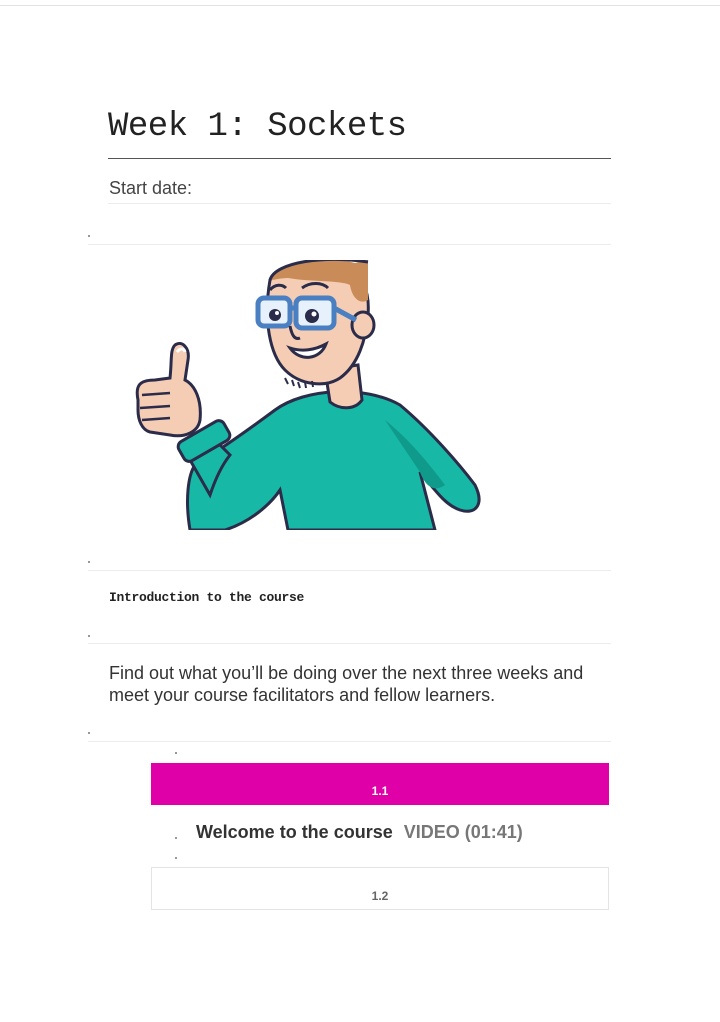 This screenshot has width=720, height=1022. I want to click on step-number: 1.1, so click(380, 791).